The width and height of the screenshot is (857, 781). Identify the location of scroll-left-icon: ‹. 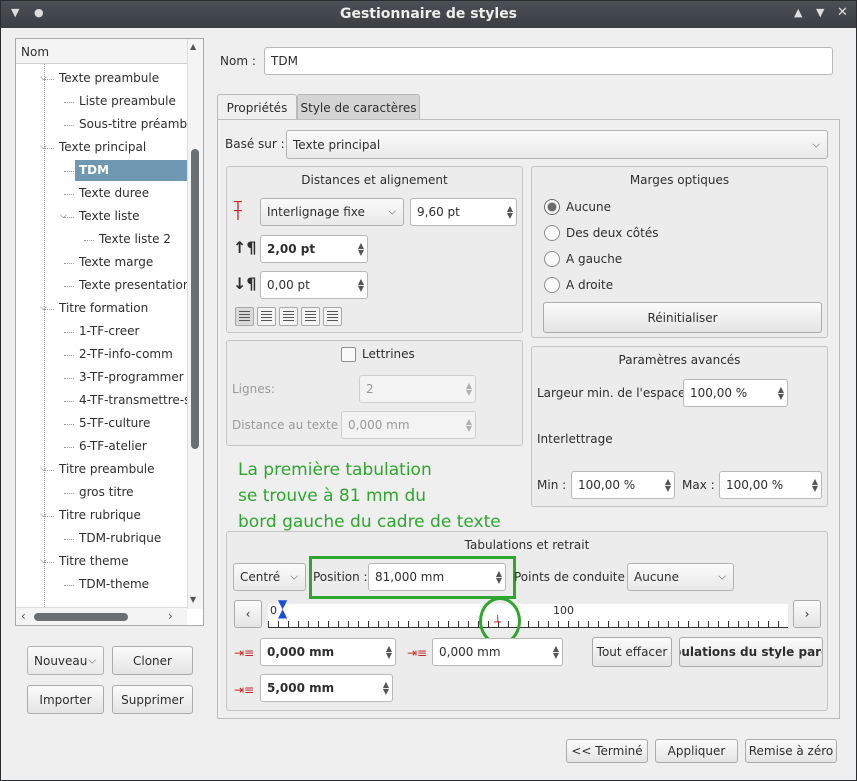
(23, 616).